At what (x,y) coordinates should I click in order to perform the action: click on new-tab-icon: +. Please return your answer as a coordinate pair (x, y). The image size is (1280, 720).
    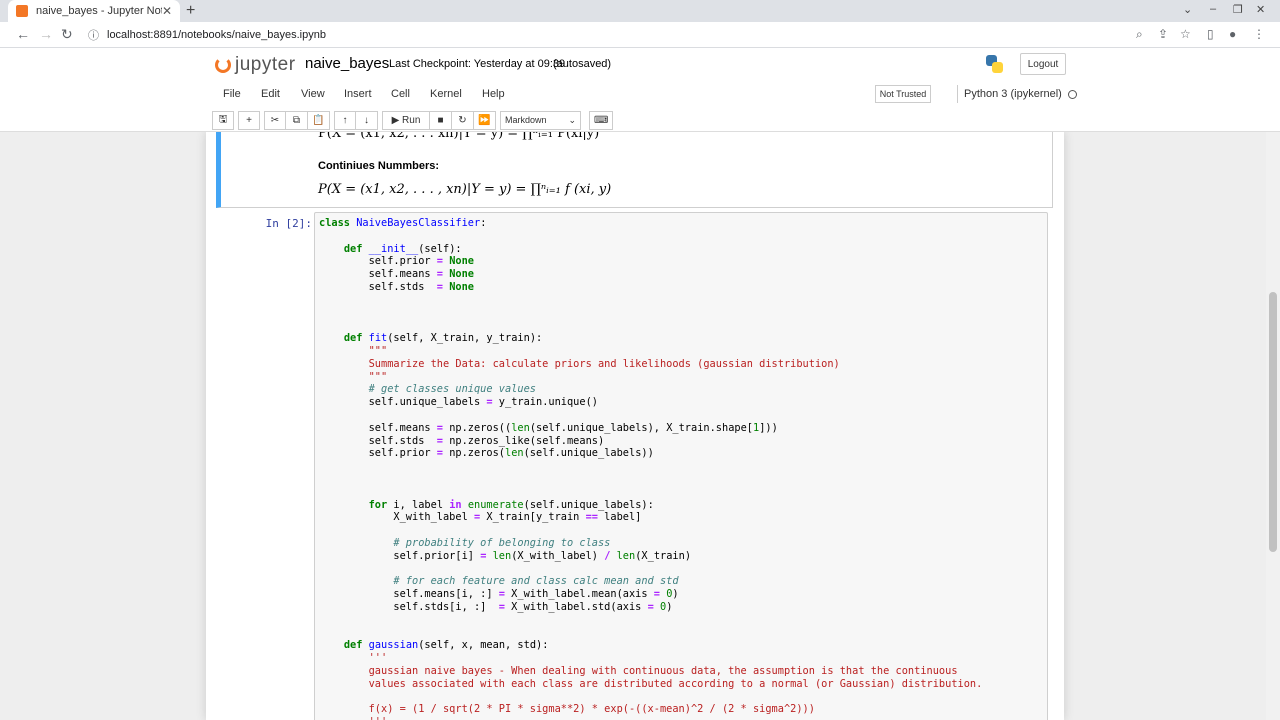
    Looking at the image, I should click on (190, 11).